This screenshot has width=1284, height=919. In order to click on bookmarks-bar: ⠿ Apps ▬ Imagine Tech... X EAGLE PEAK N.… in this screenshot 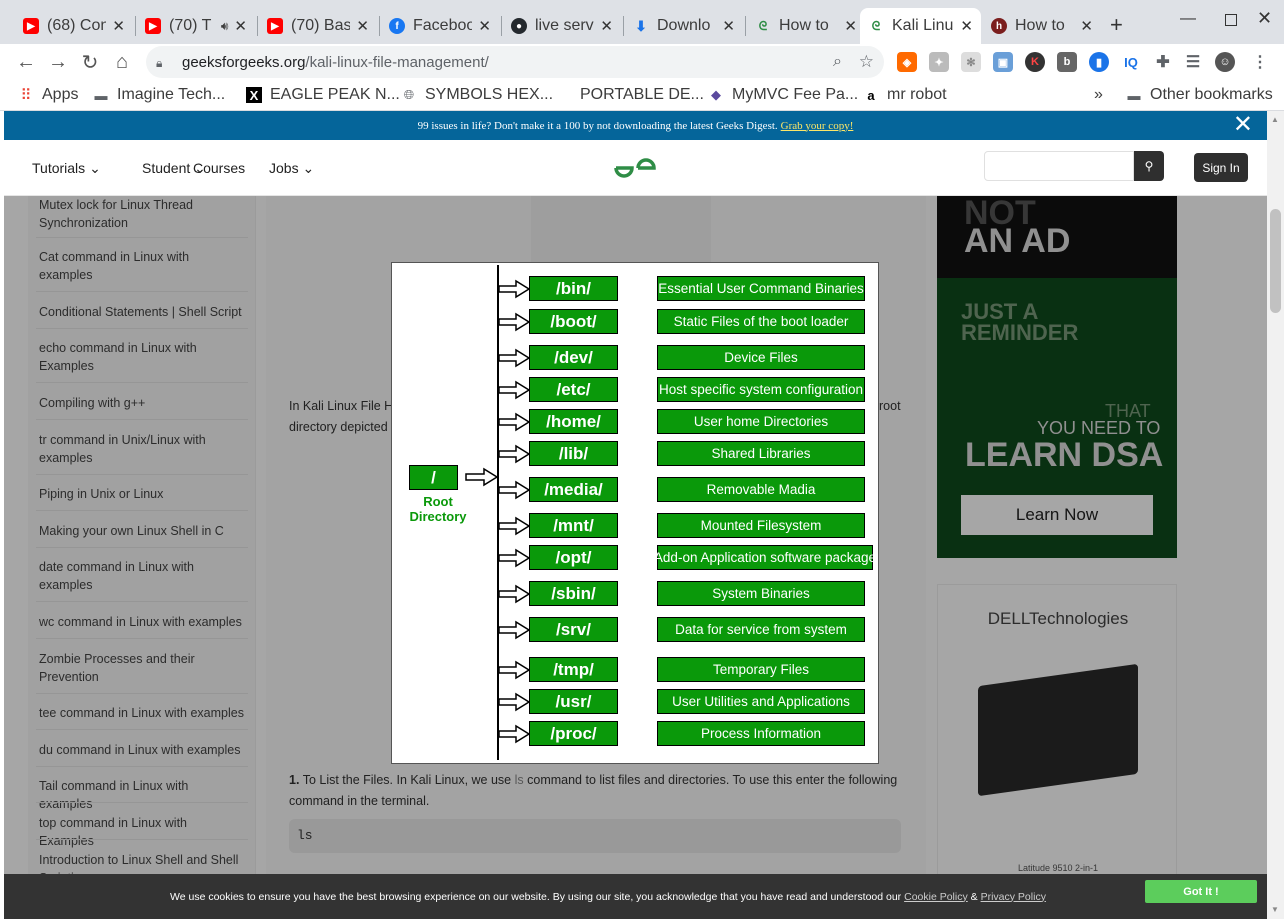, I will do `click(642, 95)`.